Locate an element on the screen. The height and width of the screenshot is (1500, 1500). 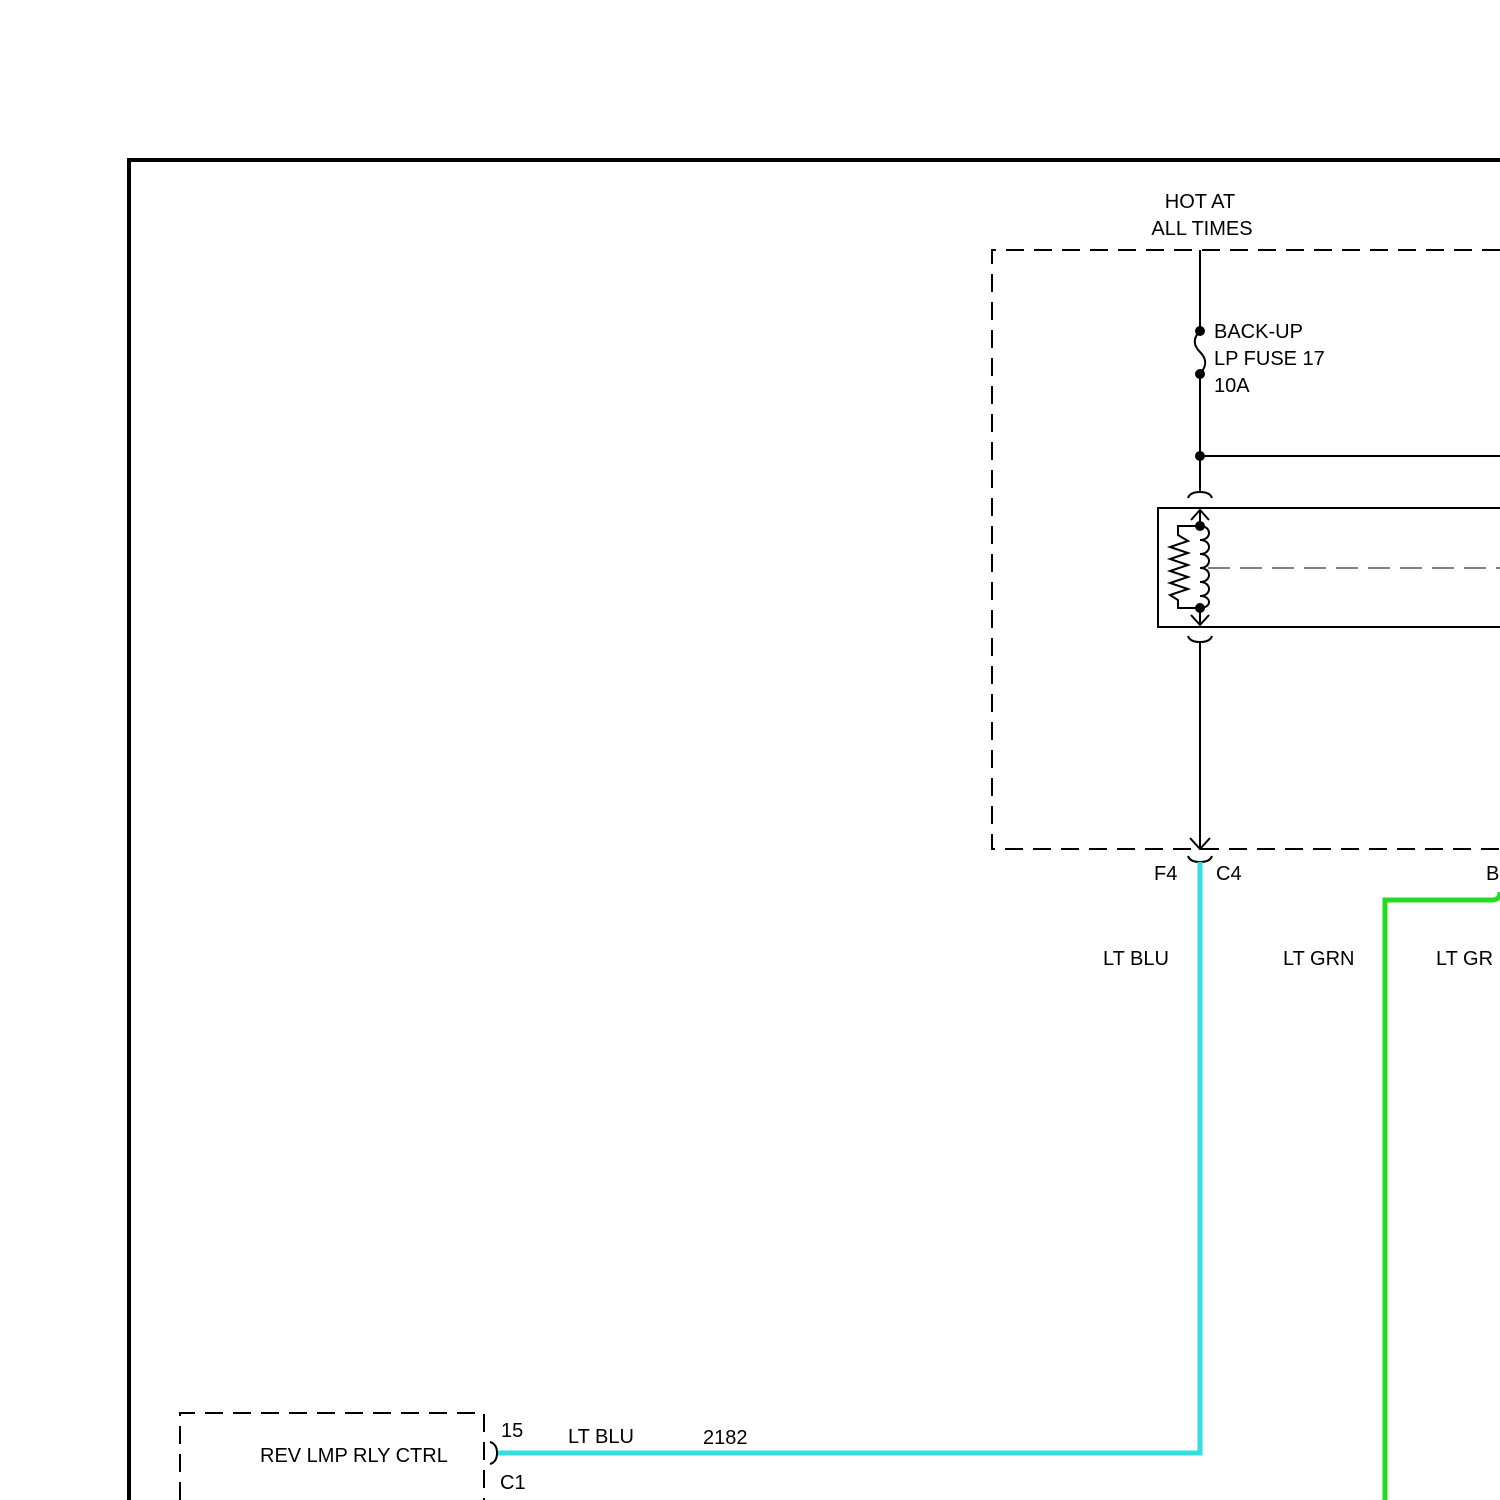
relay-terminal-bottom is located at coordinates (1200, 639).